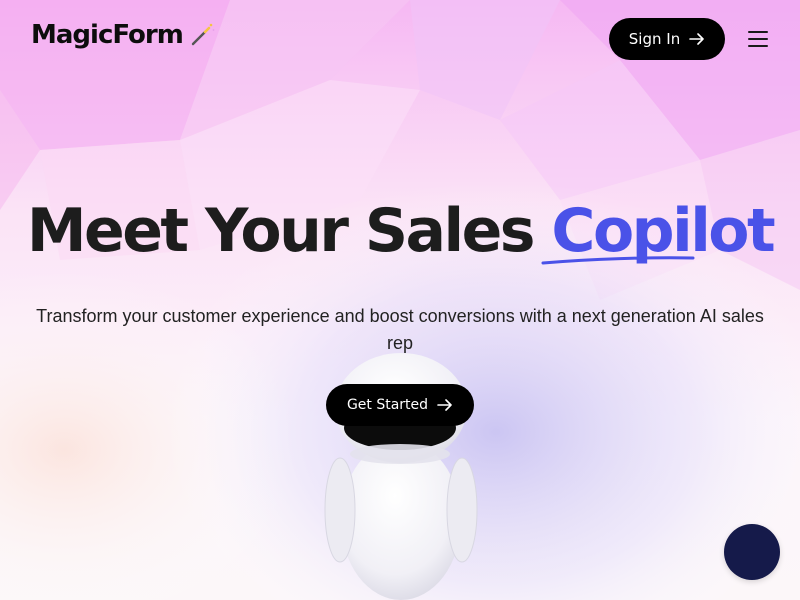 The height and width of the screenshot is (600, 800). What do you see at coordinates (752, 552) in the screenshot?
I see `chat-launcher-button` at bounding box center [752, 552].